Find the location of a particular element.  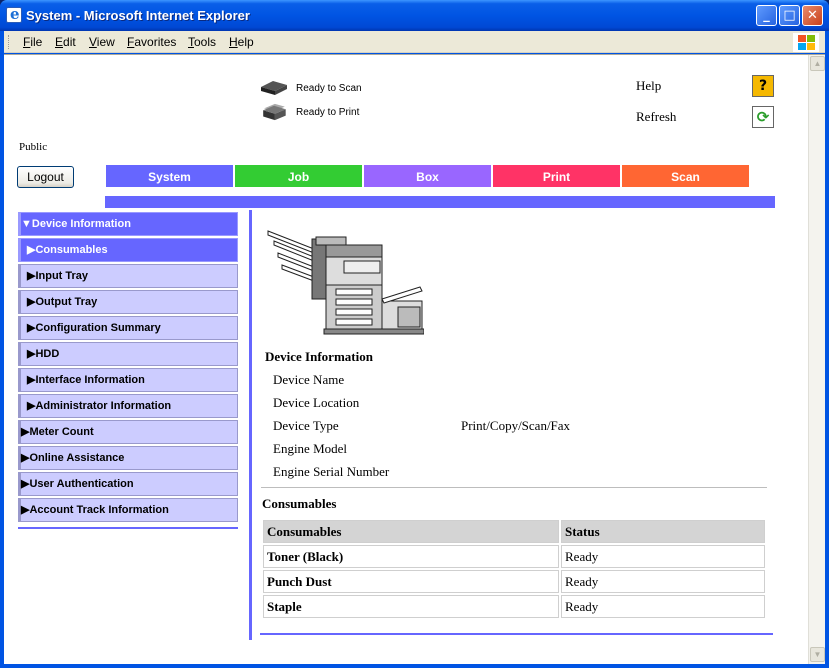

menu-bar: File Edit View Favorites Tools Help is located at coordinates (414, 42).